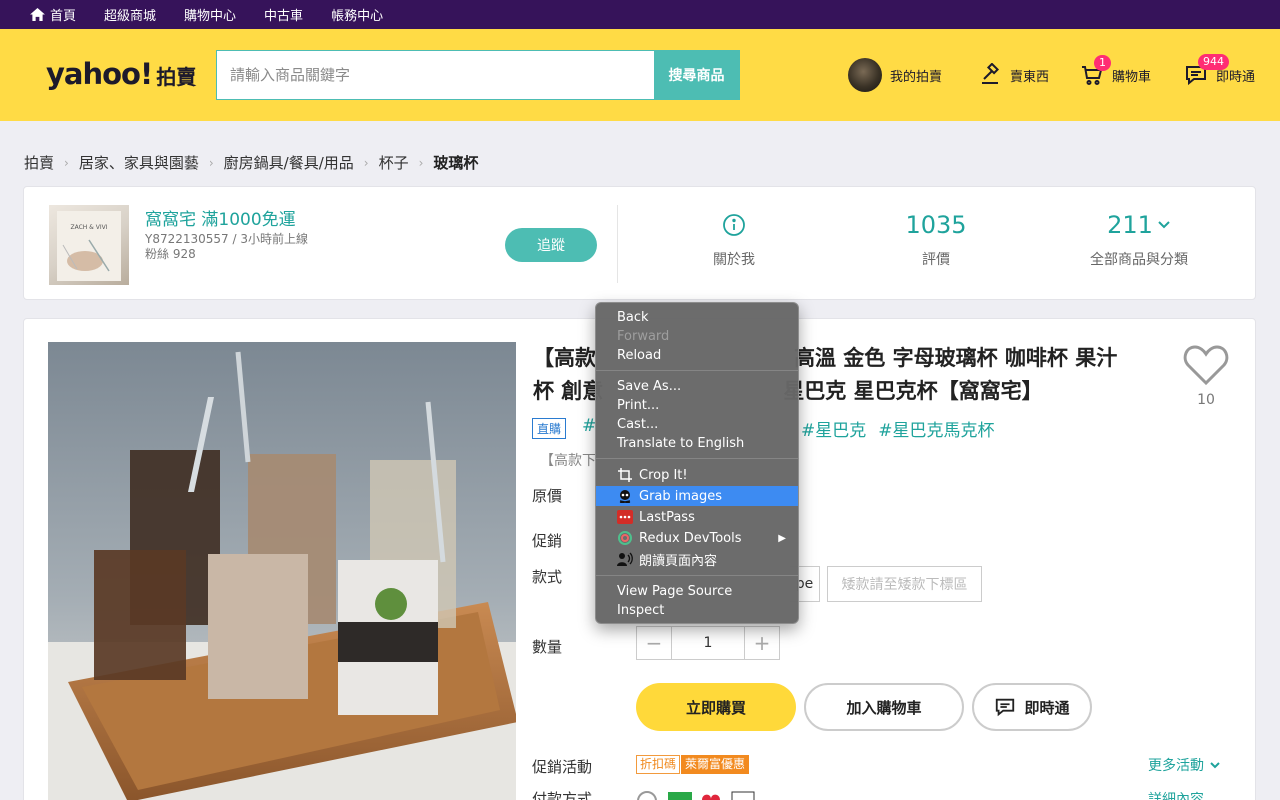  I want to click on chat-button: 即時通, so click(1032, 707).